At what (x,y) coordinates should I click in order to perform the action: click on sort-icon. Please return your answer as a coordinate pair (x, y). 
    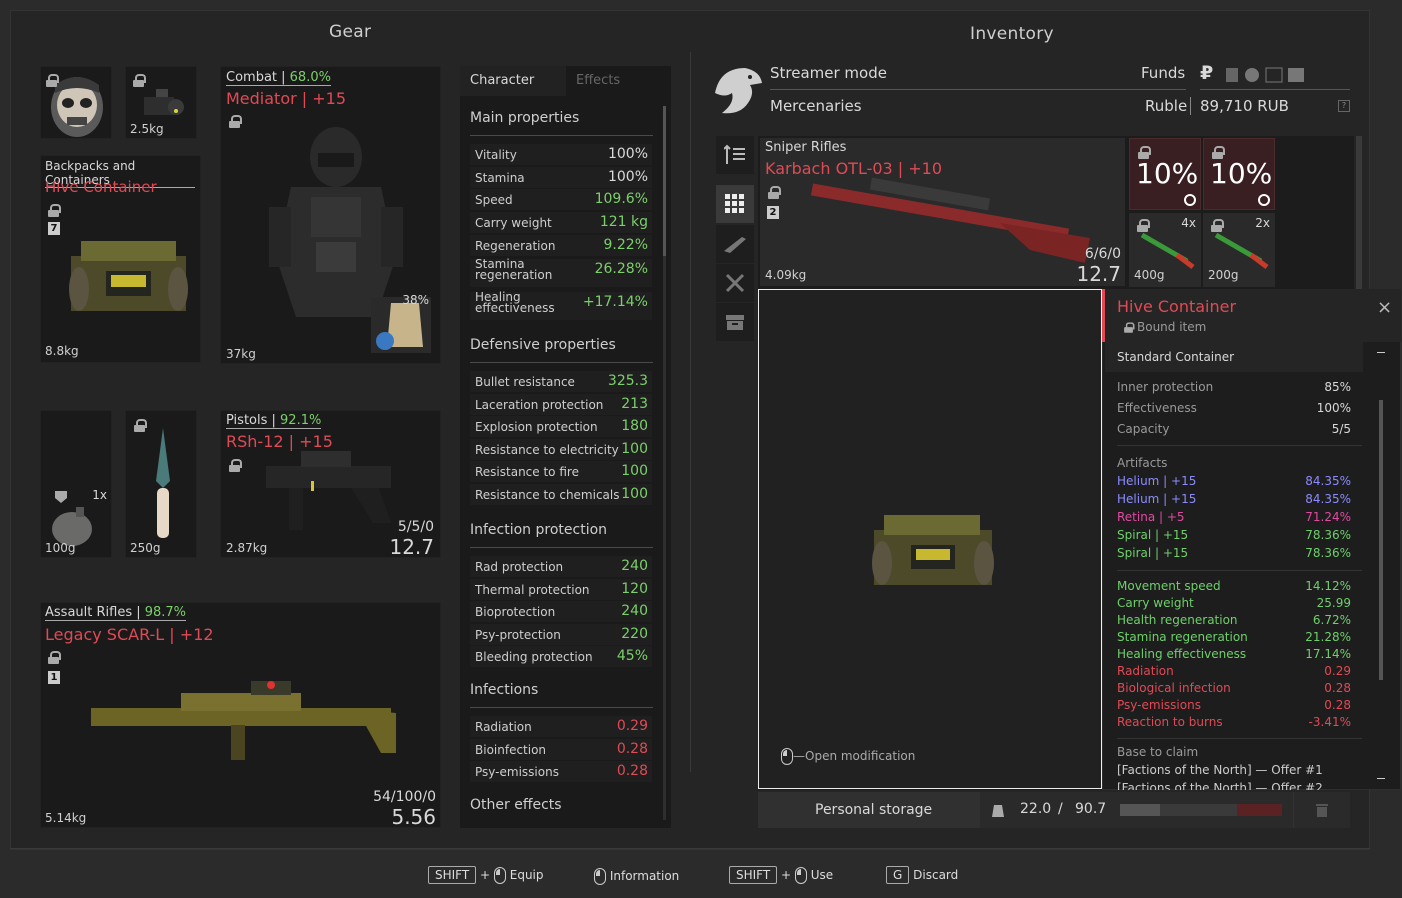
    Looking at the image, I should click on (734, 154).